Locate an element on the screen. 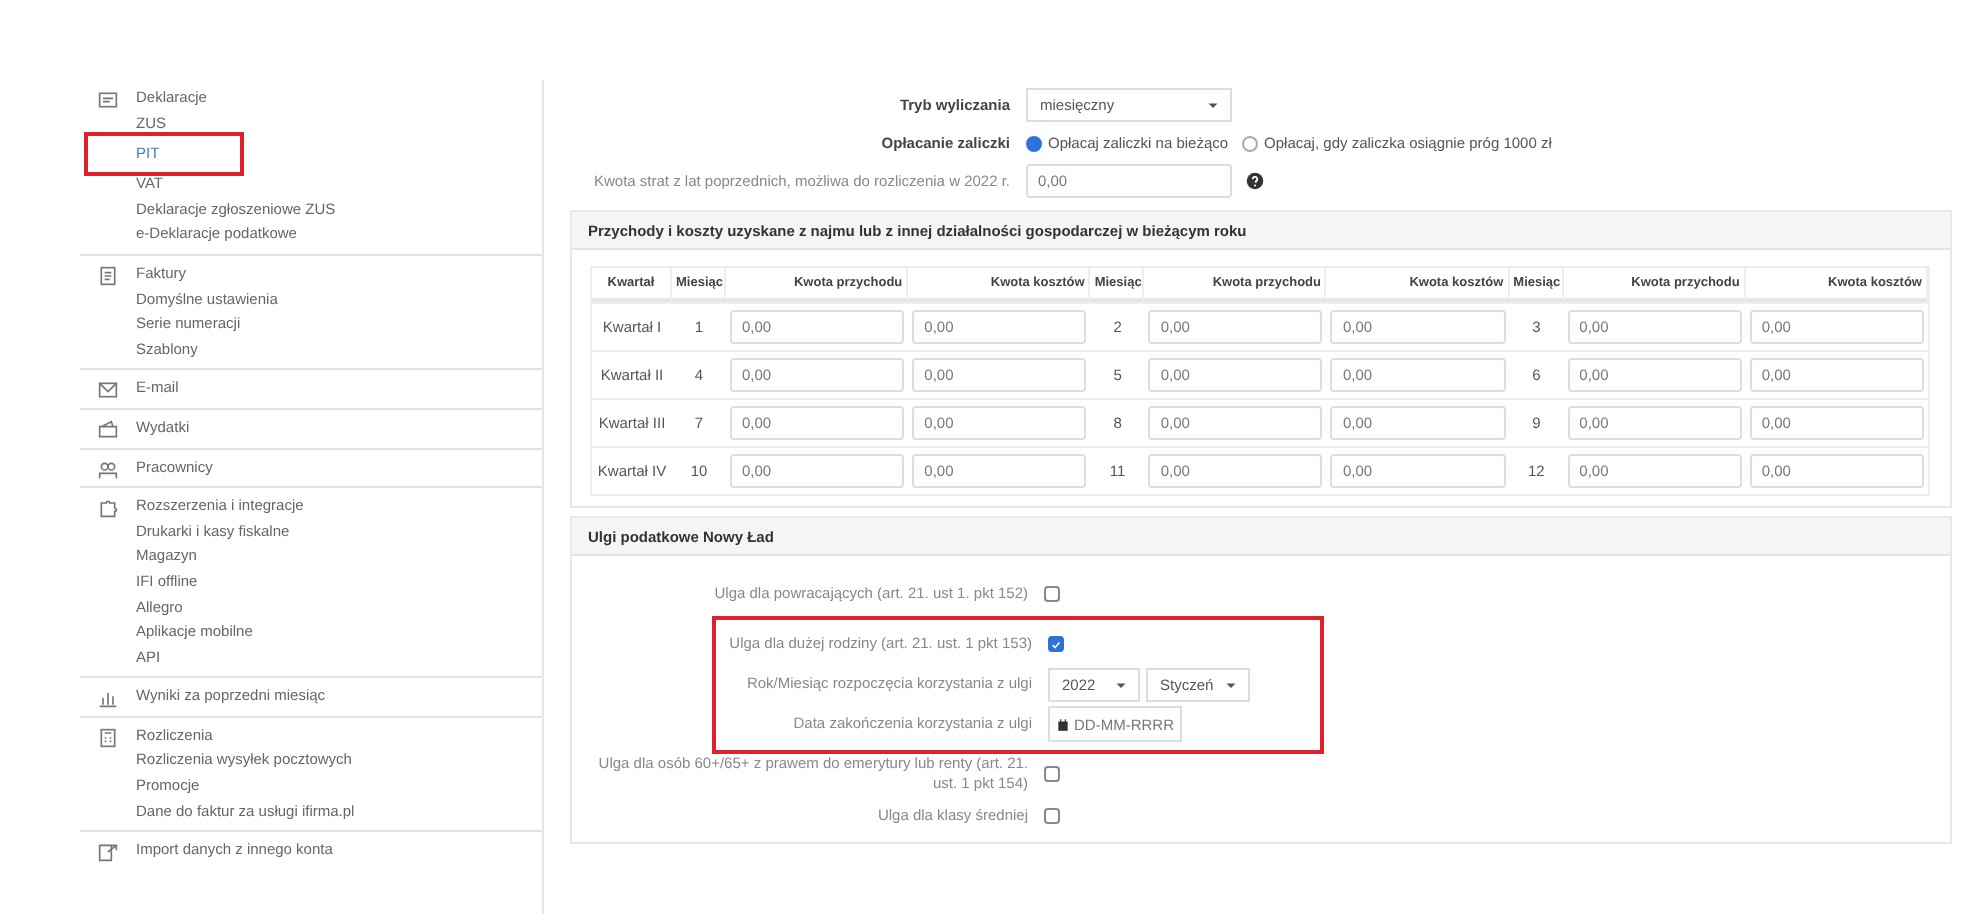  calculator-icon is located at coordinates (108, 737).